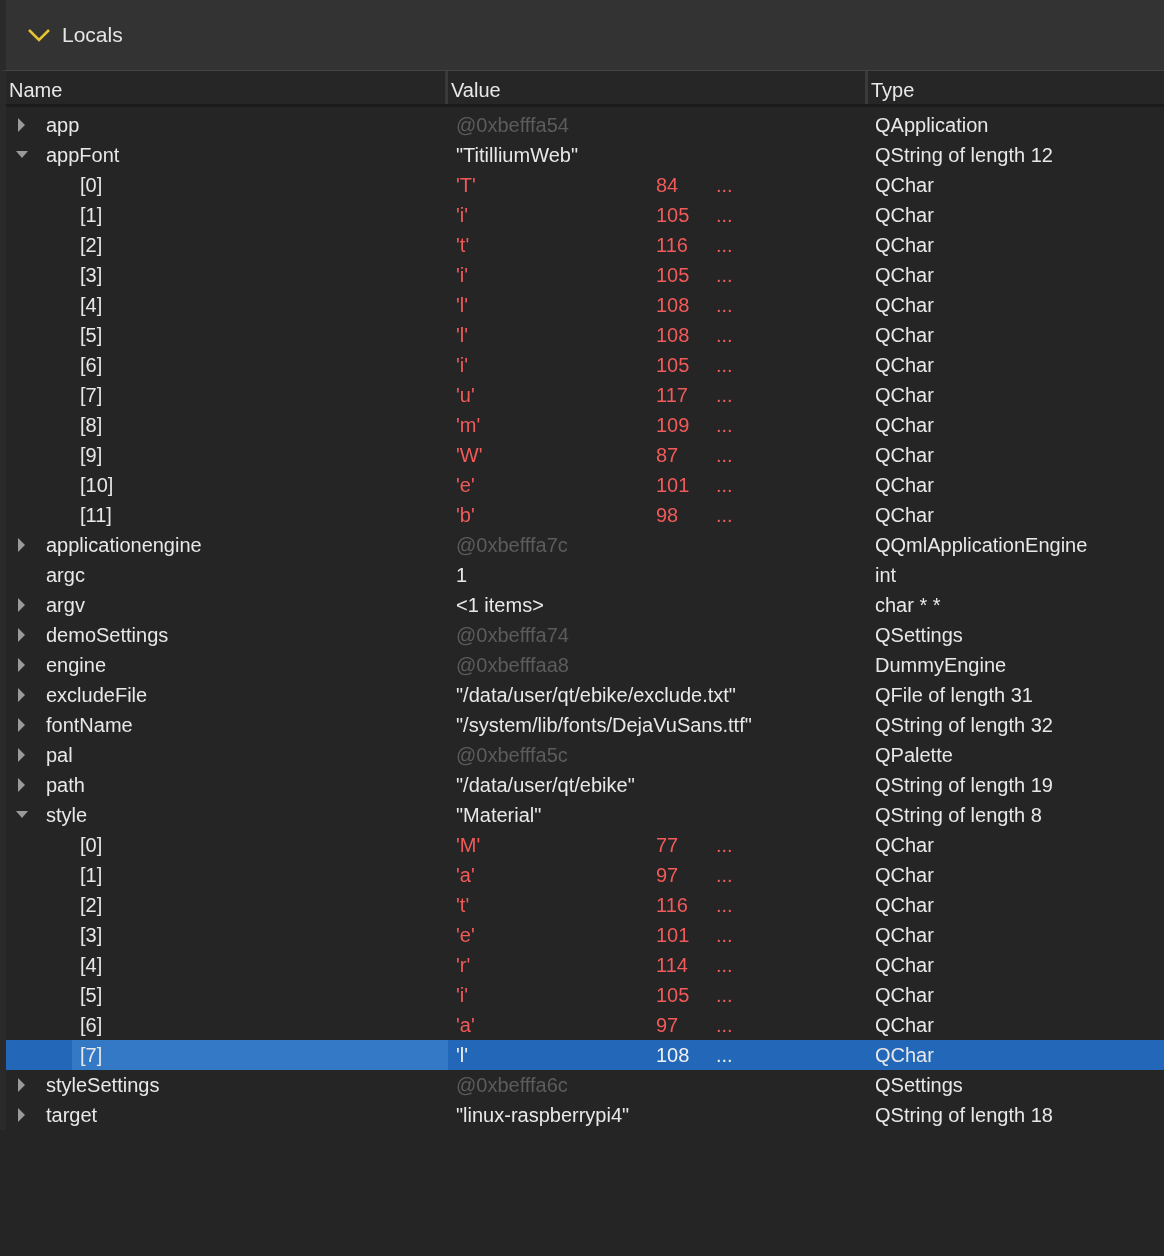  What do you see at coordinates (585, 275) in the screenshot?
I see `tree-row: [3] 'i' 105 ... QChar` at bounding box center [585, 275].